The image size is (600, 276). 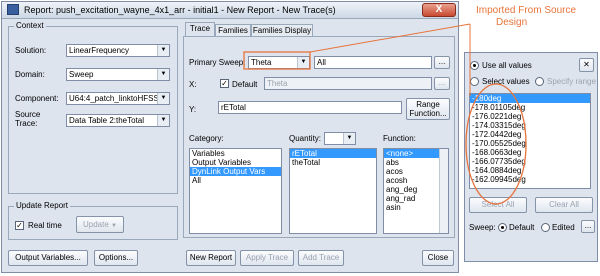 What do you see at coordinates (496, 144) in the screenshot?
I see `annotation-ellipse` at bounding box center [496, 144].